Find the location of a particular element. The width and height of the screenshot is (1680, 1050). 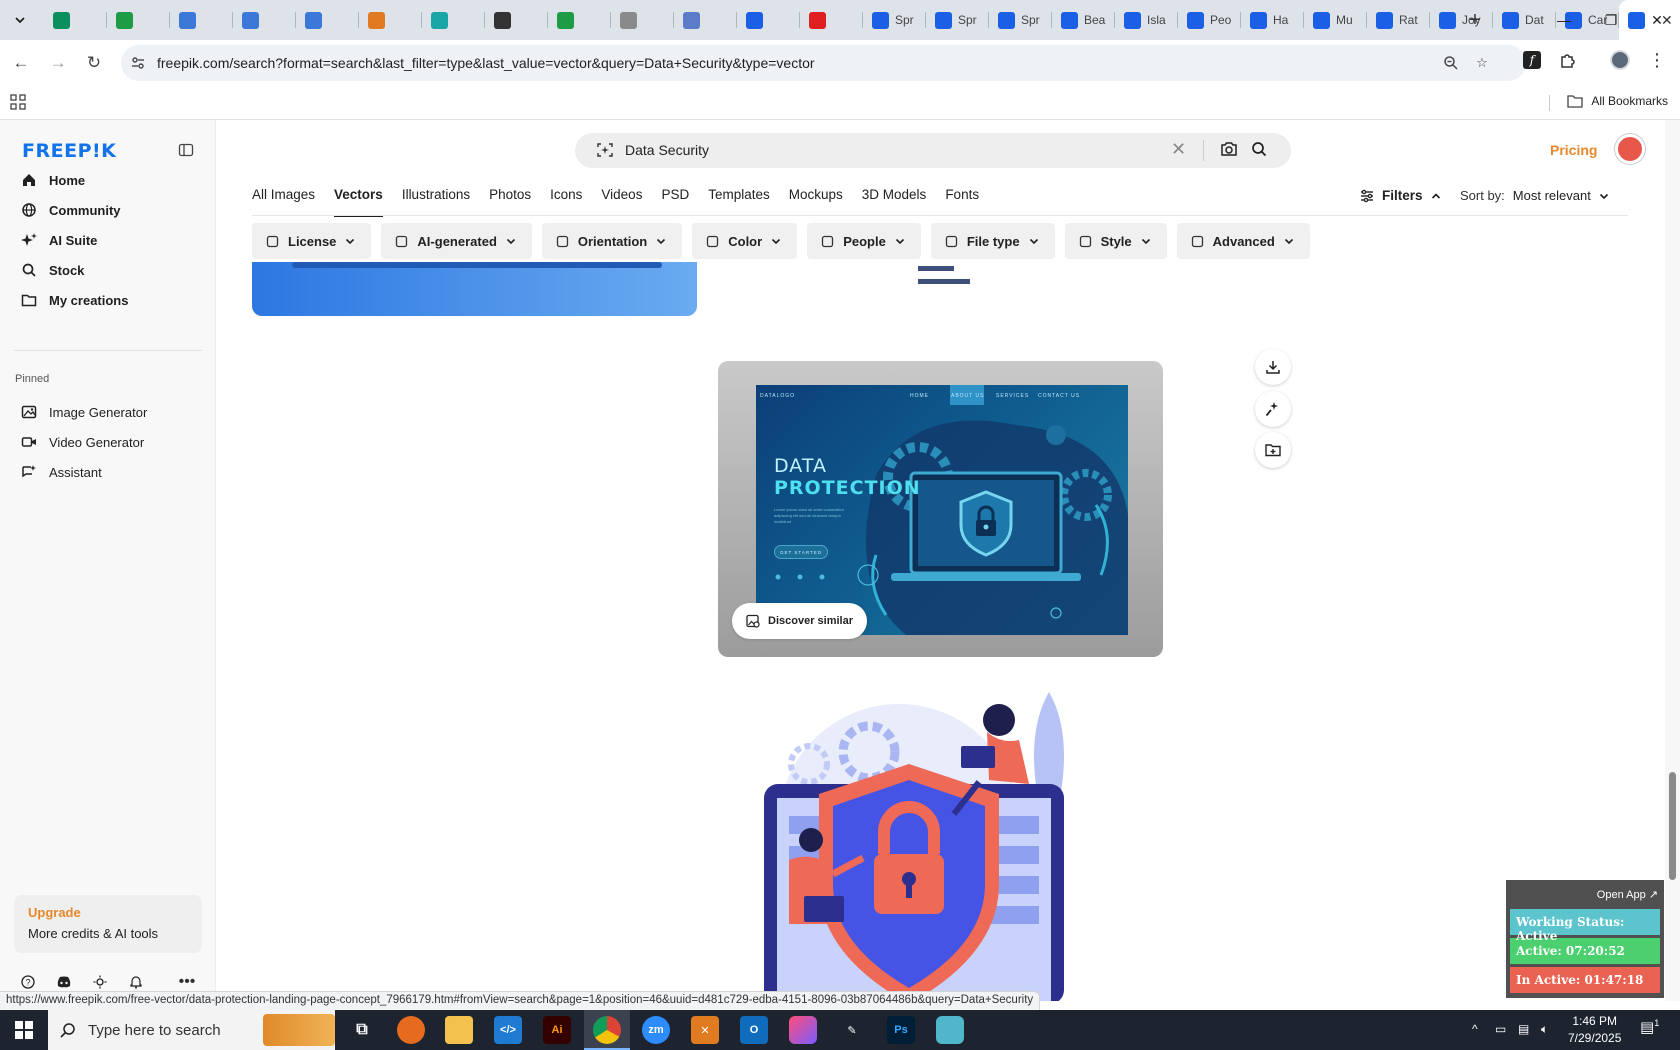

filter-chip-file-type: File type is located at coordinates (992, 241).